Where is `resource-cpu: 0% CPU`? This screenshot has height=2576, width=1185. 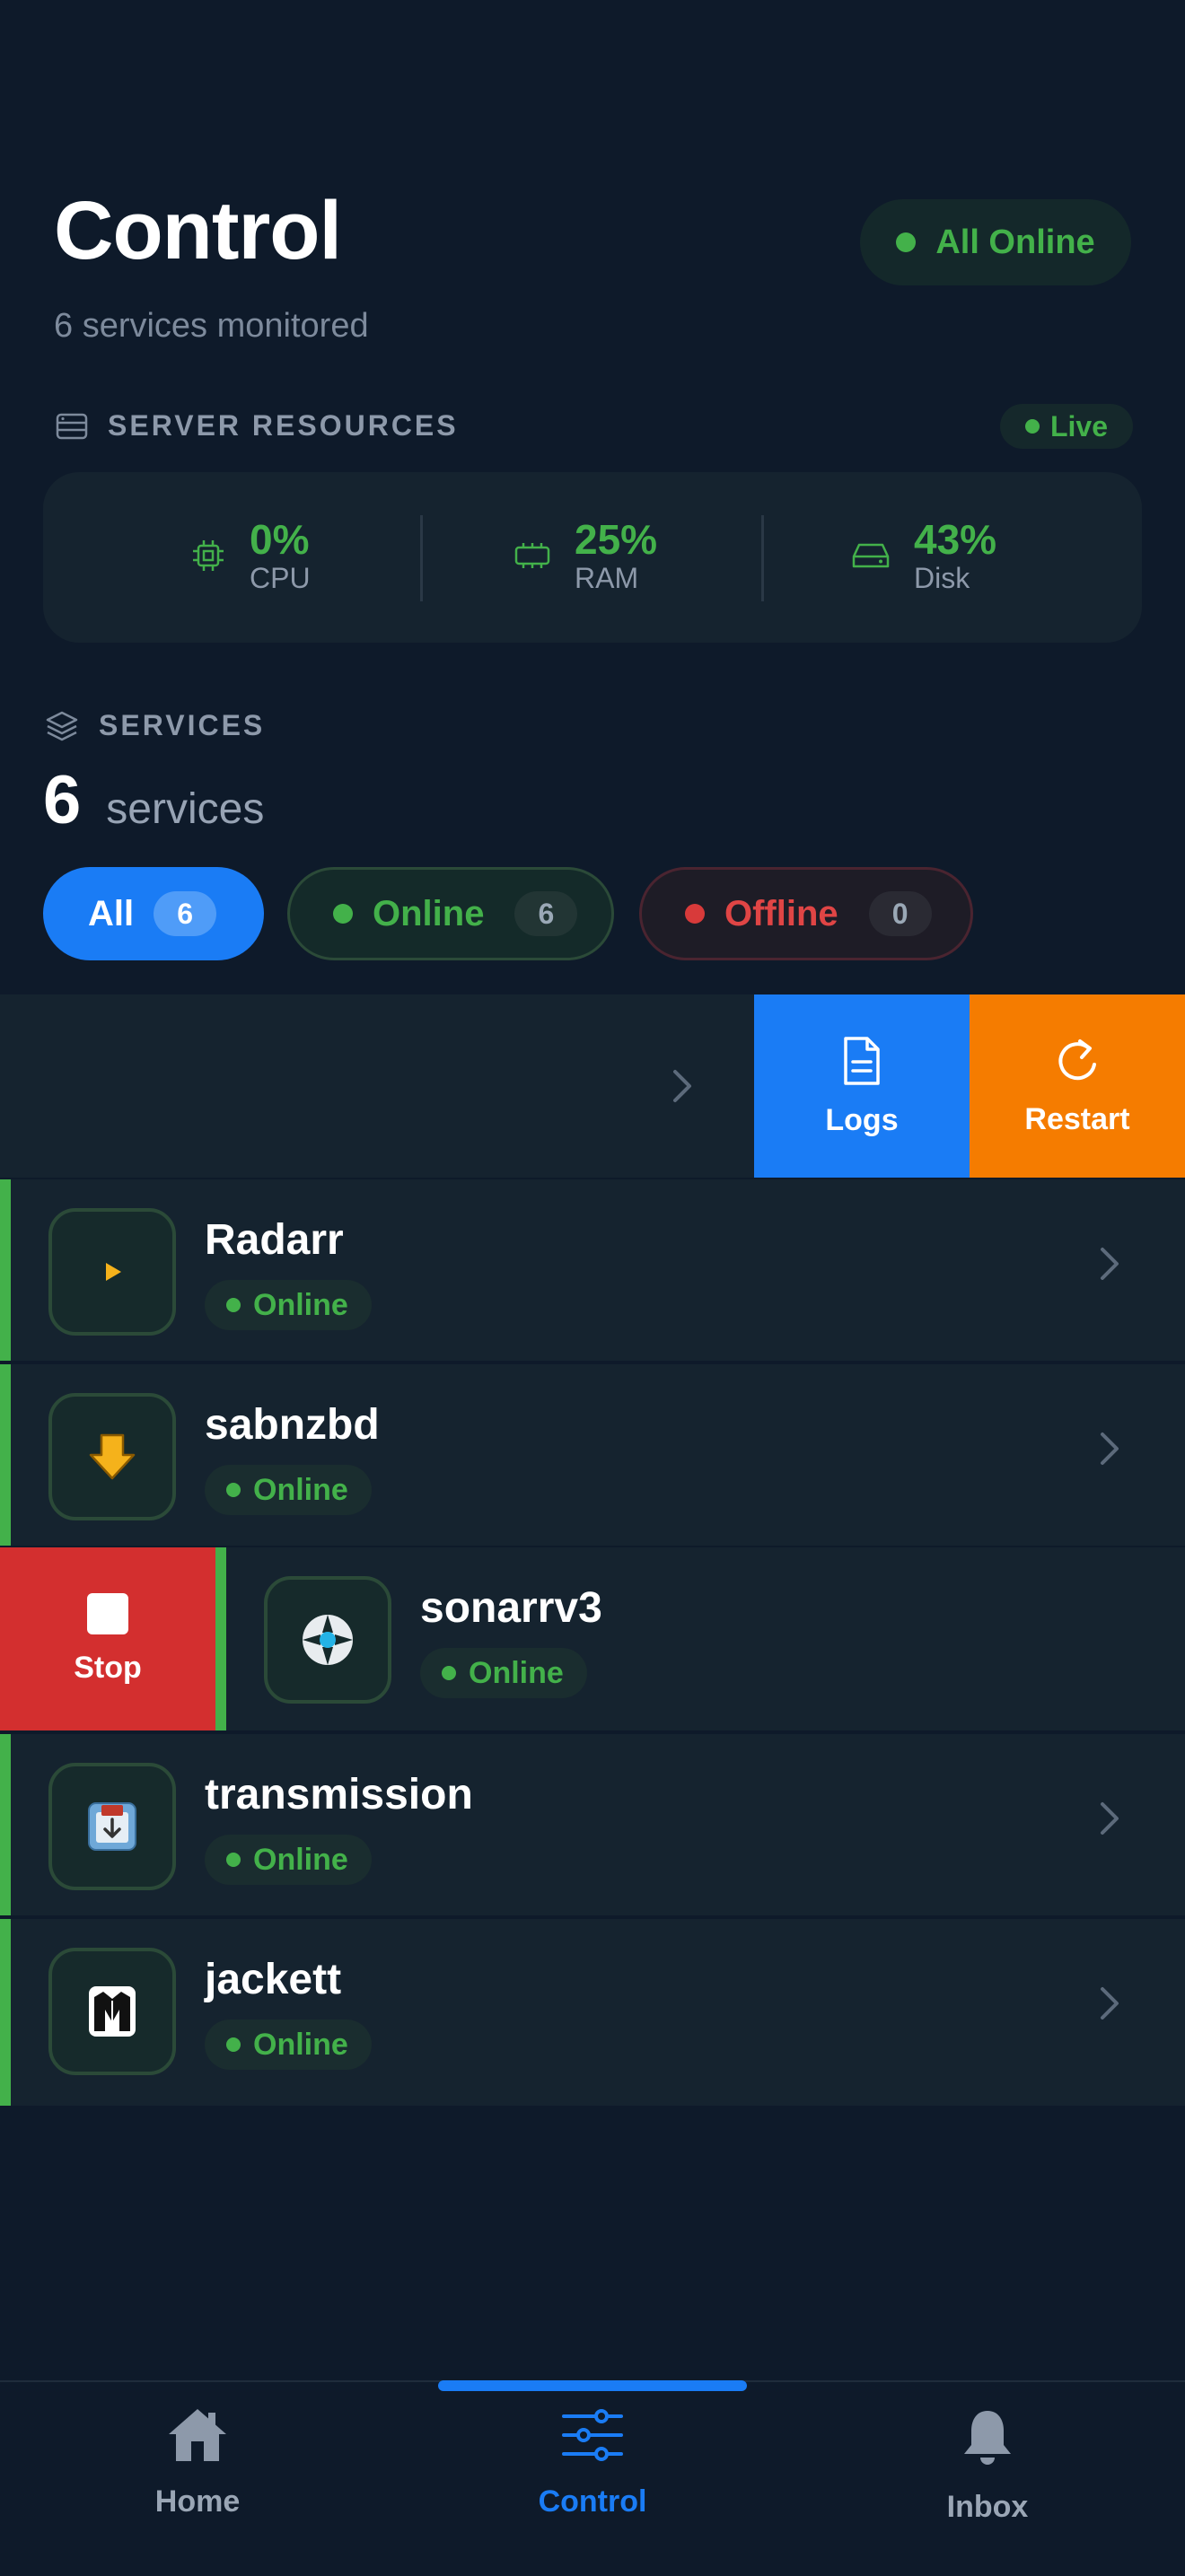 resource-cpu: 0% CPU is located at coordinates (250, 555).